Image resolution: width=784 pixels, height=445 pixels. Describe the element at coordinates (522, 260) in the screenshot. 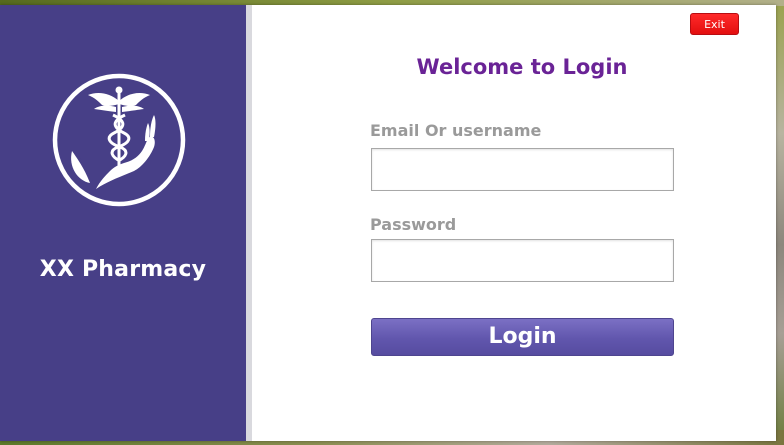

I see `password-field` at that location.